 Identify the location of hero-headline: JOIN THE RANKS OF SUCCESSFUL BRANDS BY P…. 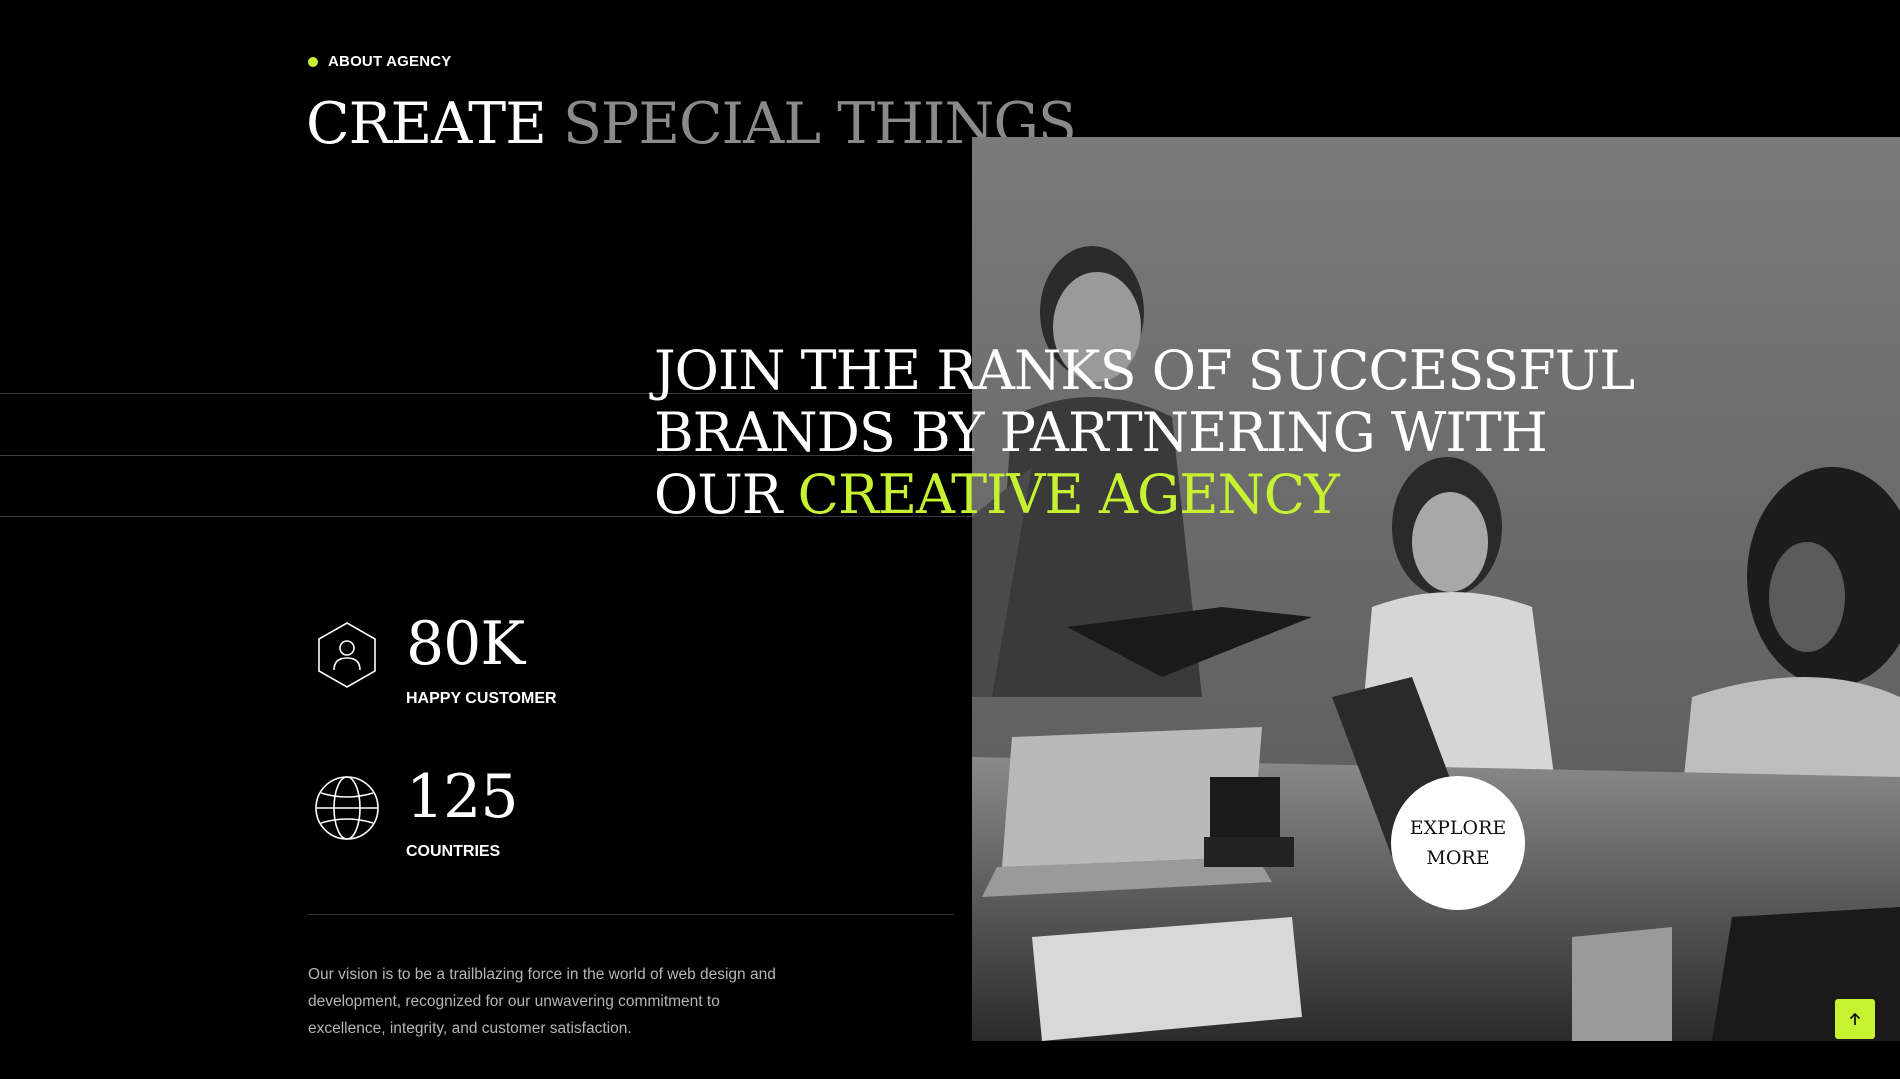
(1144, 432).